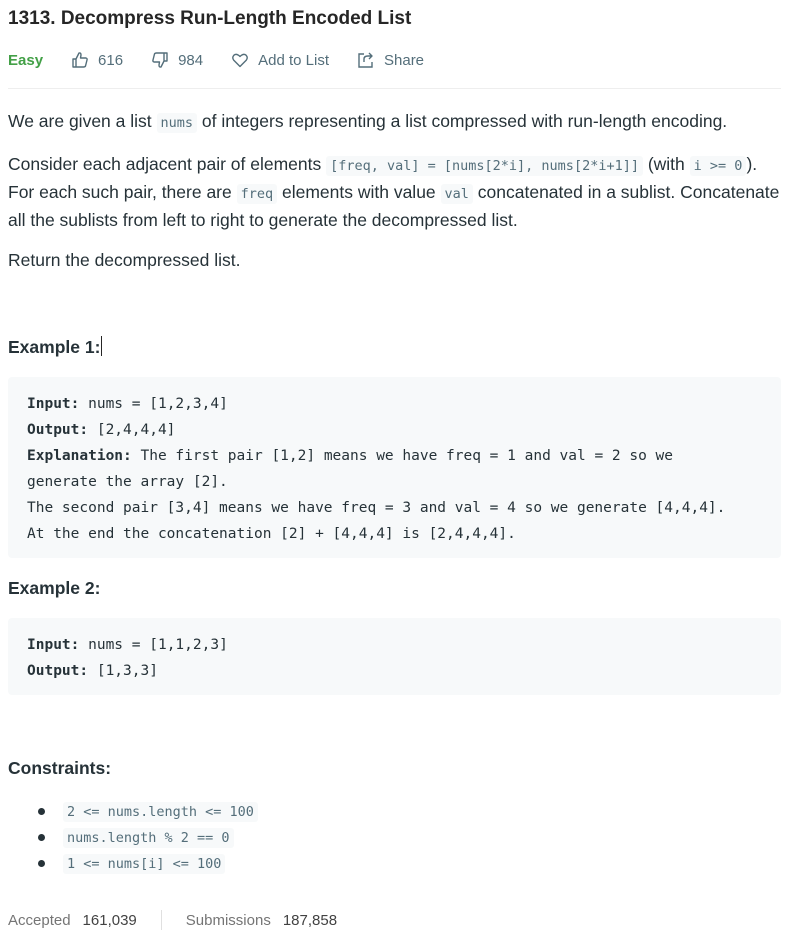  I want to click on thumbs-down-icon, so click(160, 60).